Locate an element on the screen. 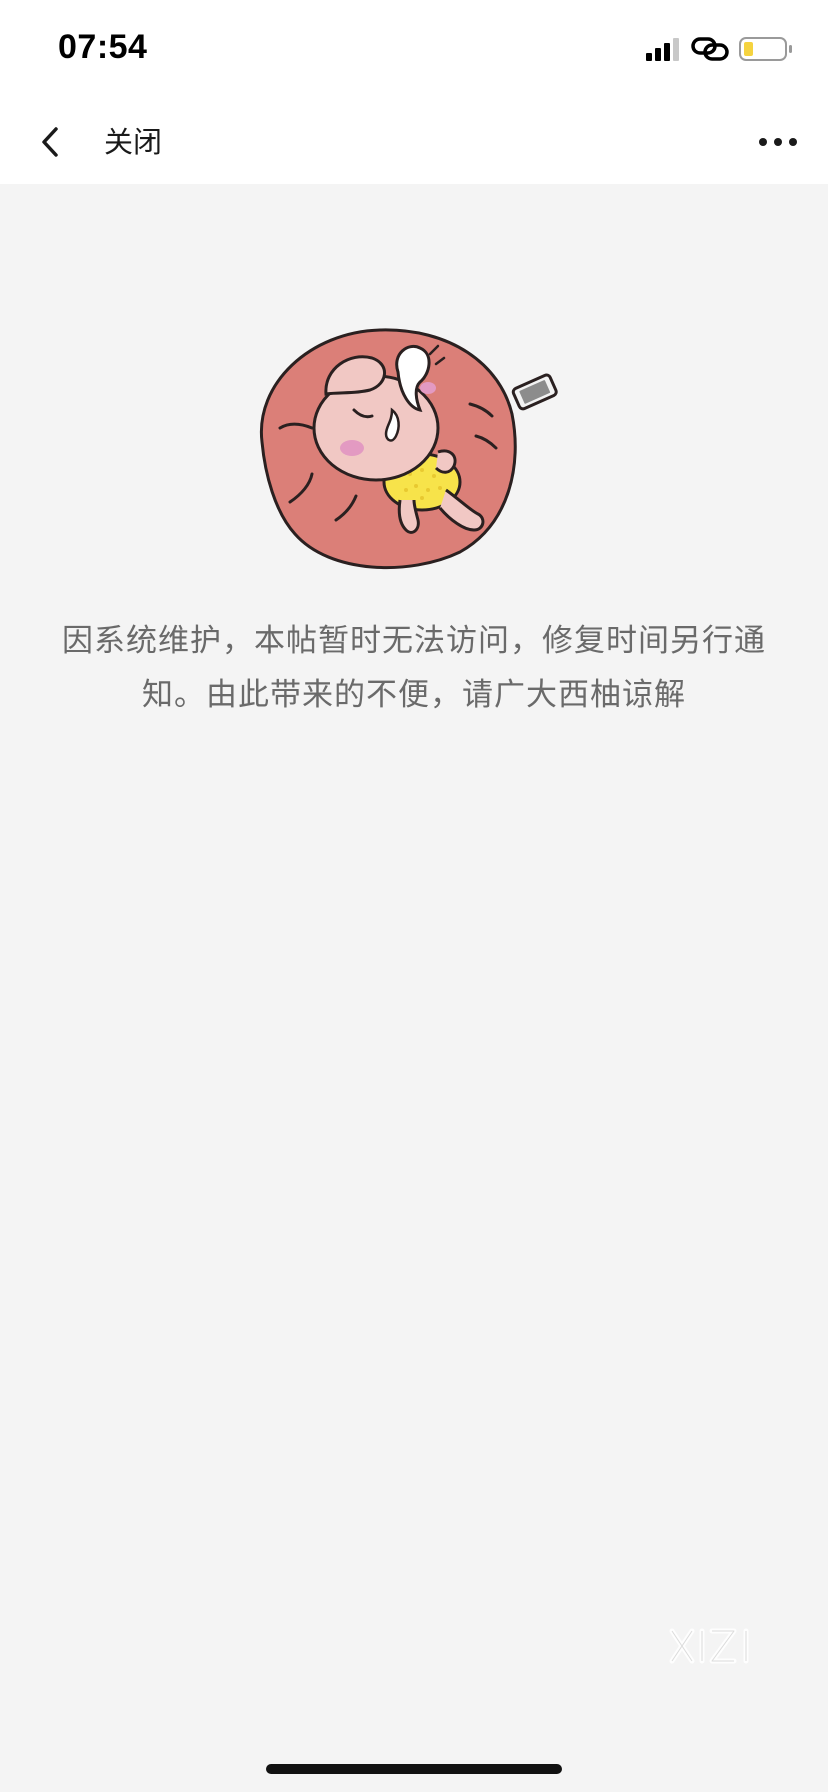 This screenshot has height=1792, width=828. link-icon is located at coordinates (710, 49).